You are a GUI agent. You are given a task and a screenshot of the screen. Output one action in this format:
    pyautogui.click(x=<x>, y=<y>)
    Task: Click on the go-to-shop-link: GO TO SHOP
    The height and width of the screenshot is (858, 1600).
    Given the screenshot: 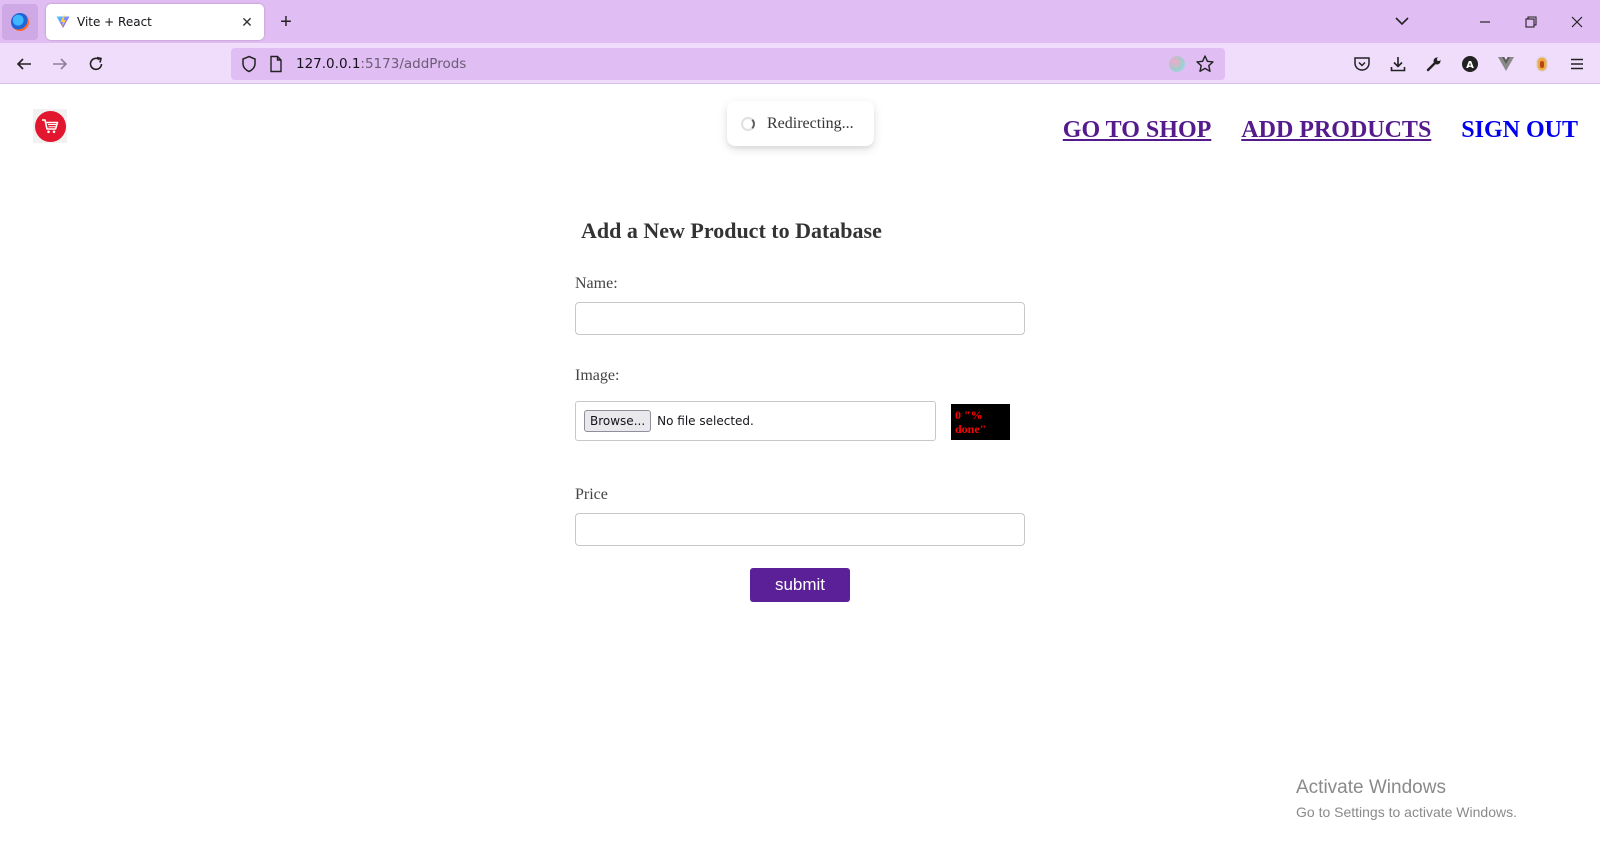 What is the action you would take?
    pyautogui.click(x=1137, y=130)
    